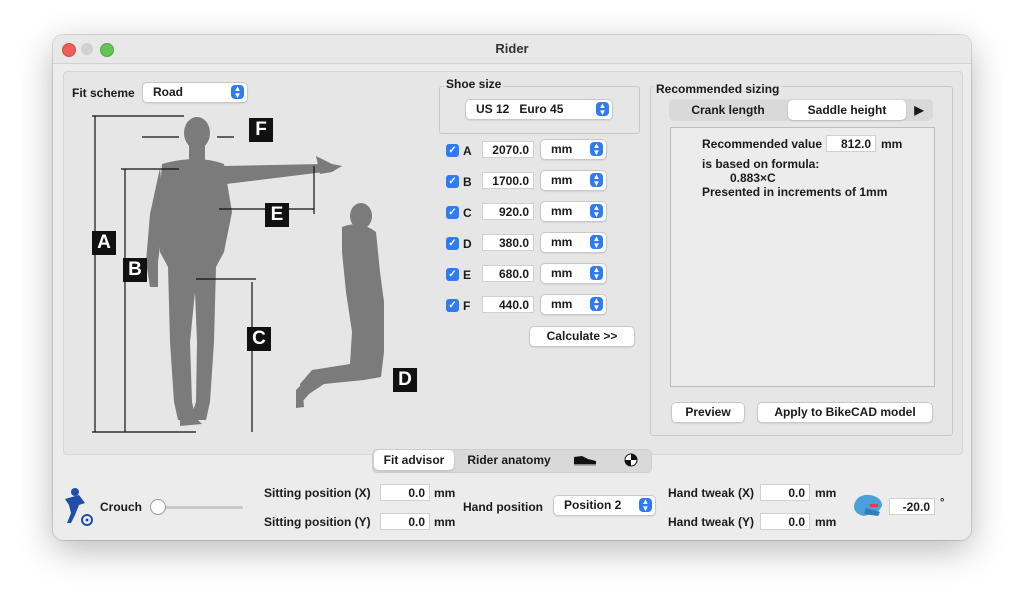 The height and width of the screenshot is (611, 1024). Describe the element at coordinates (847, 110) in the screenshot. I see `tab-saddle-height: Saddle height` at that location.